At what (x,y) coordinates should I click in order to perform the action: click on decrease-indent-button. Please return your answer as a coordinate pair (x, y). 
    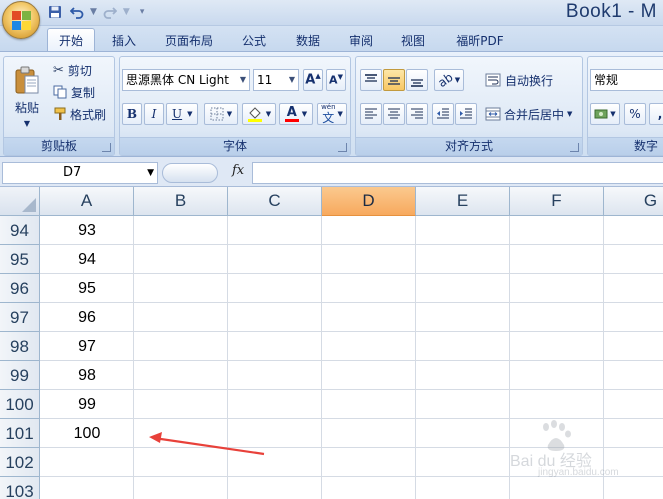
    Looking at the image, I should click on (443, 114).